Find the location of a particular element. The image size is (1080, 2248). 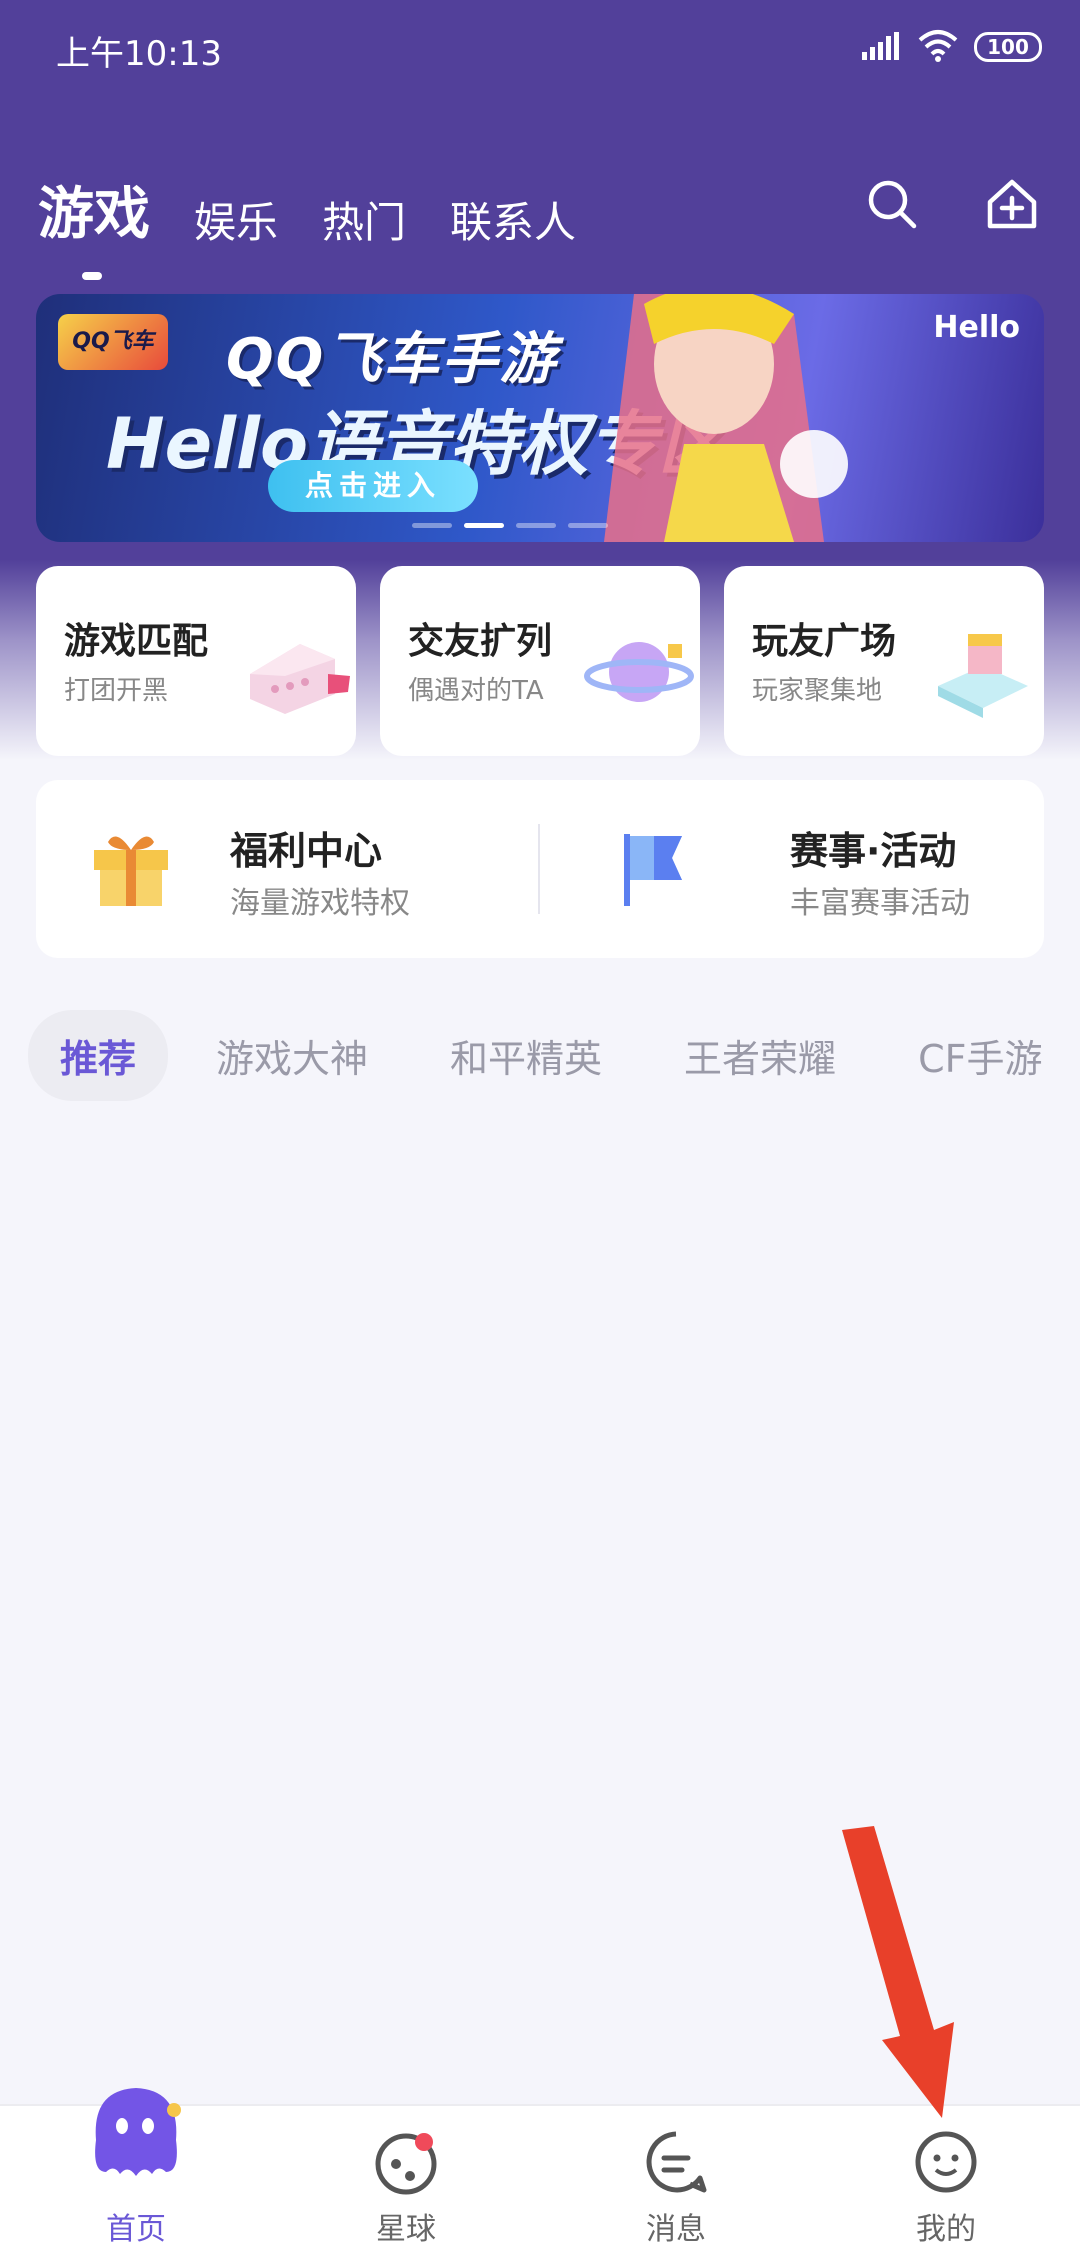

home-mascot-icon is located at coordinates (136, 2132).